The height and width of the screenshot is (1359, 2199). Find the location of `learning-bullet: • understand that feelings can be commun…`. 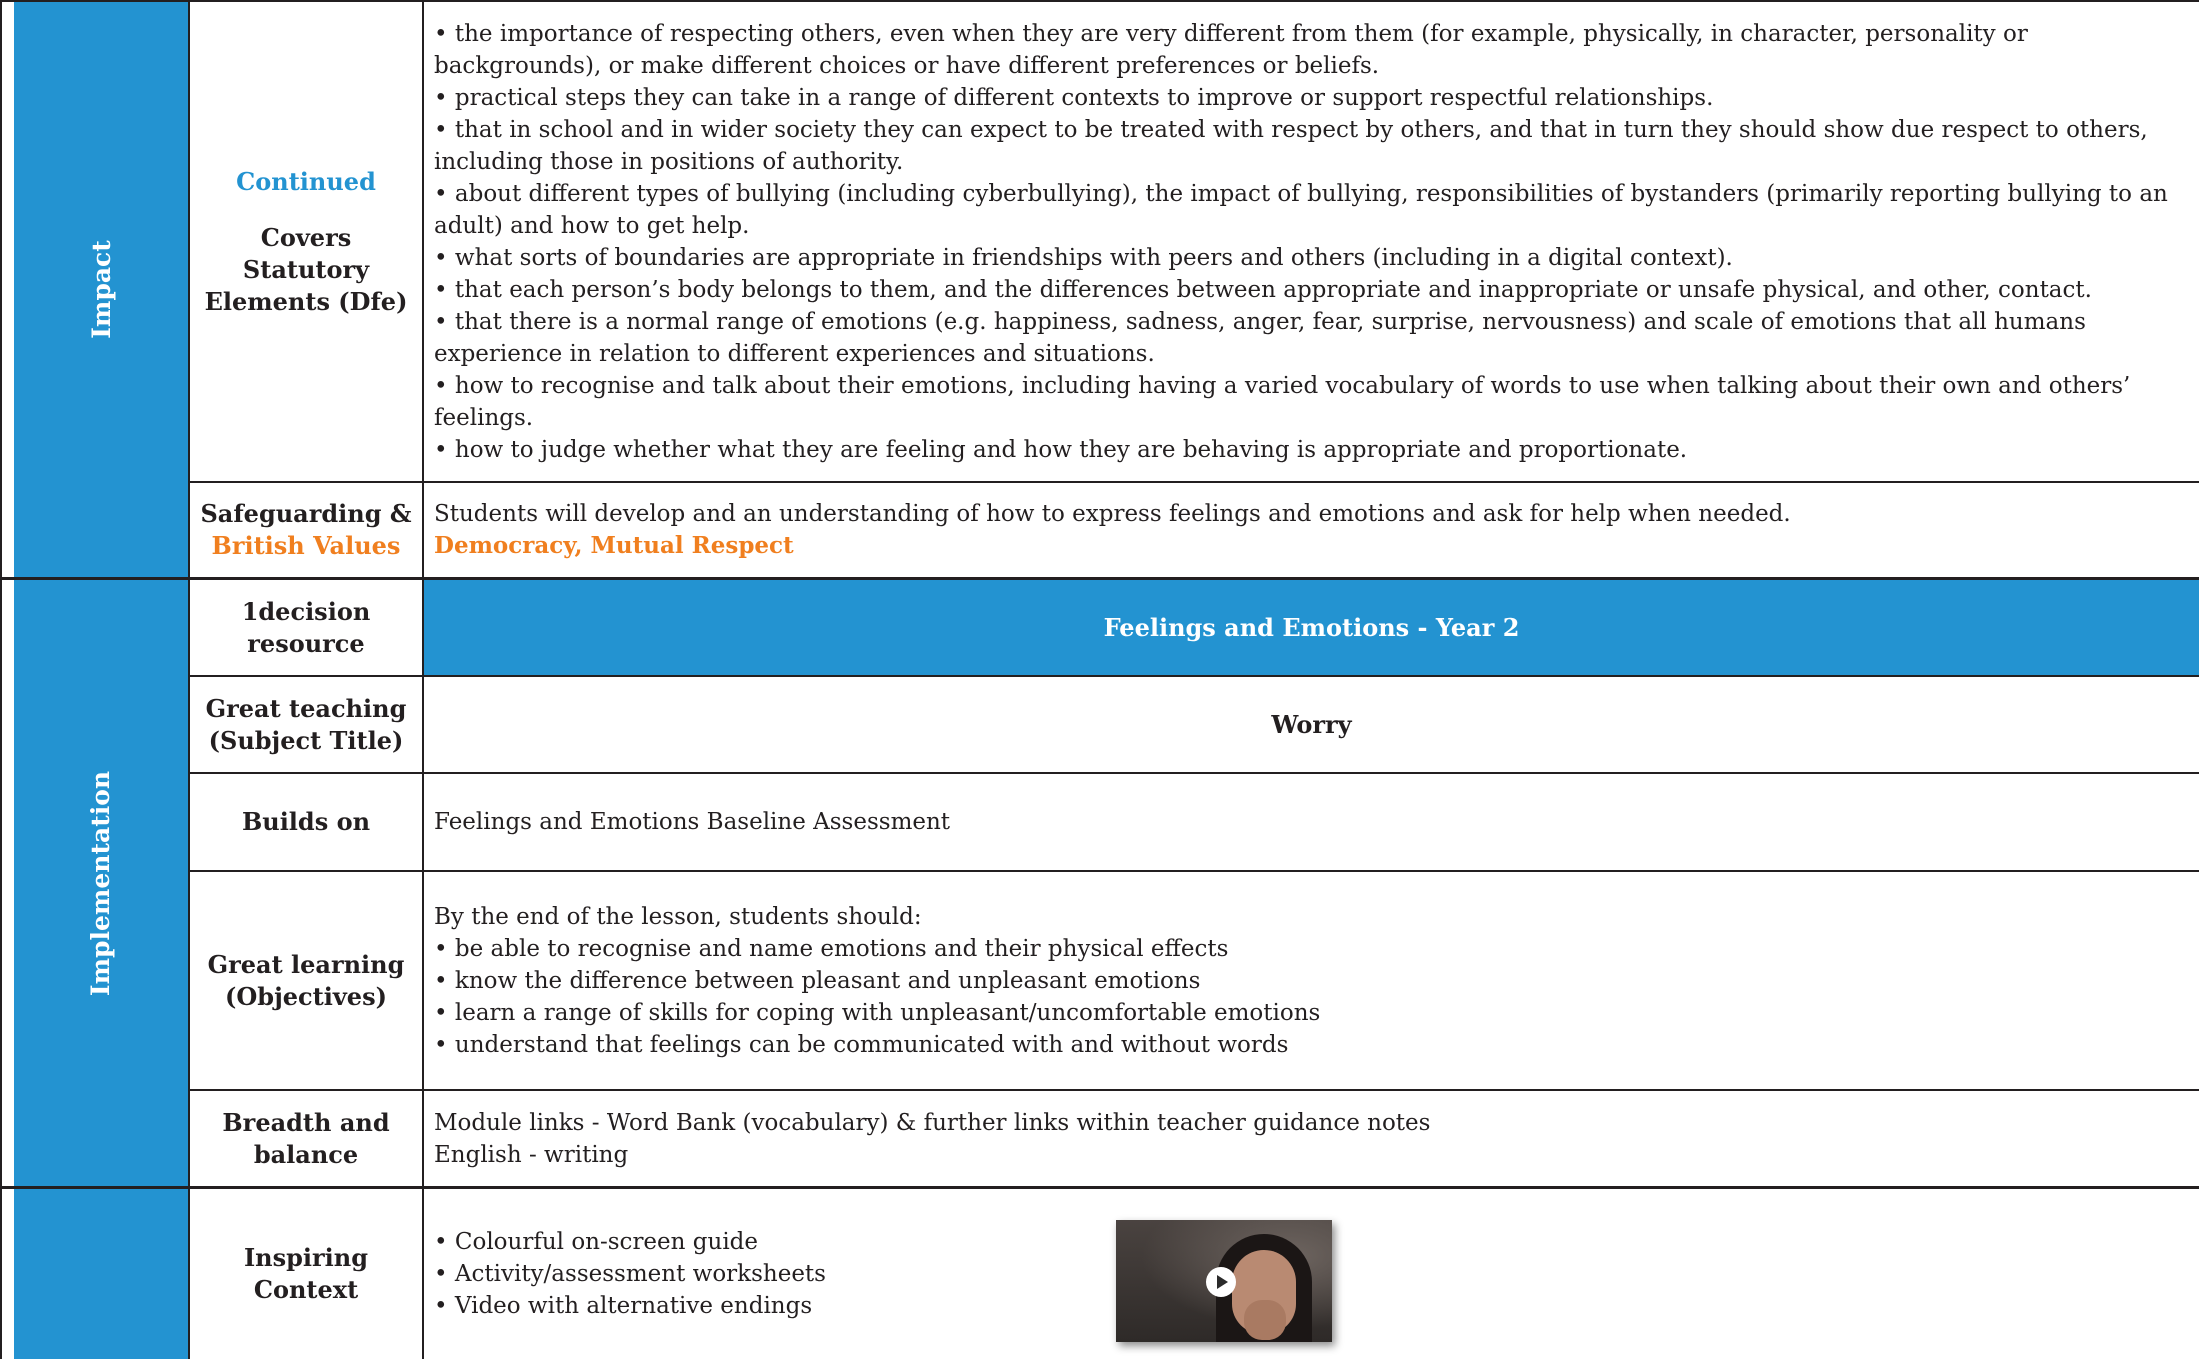

learning-bullet: • understand that feelings can be commun… is located at coordinates (861, 1044).